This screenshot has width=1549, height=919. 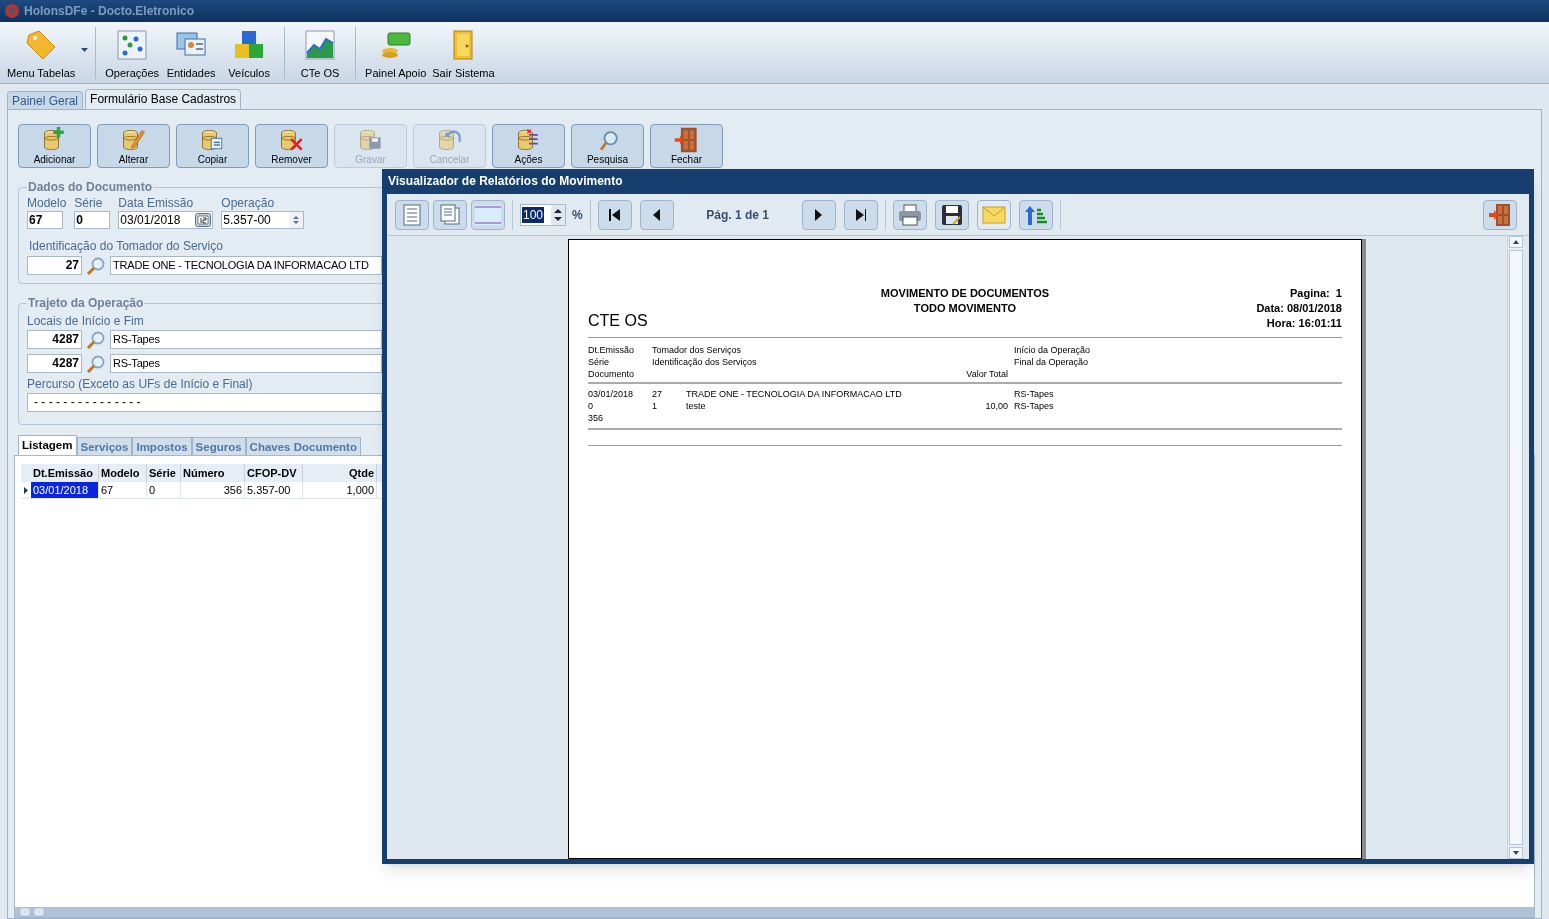 I want to click on spin-field: 5.357-00, so click(x=263, y=220).